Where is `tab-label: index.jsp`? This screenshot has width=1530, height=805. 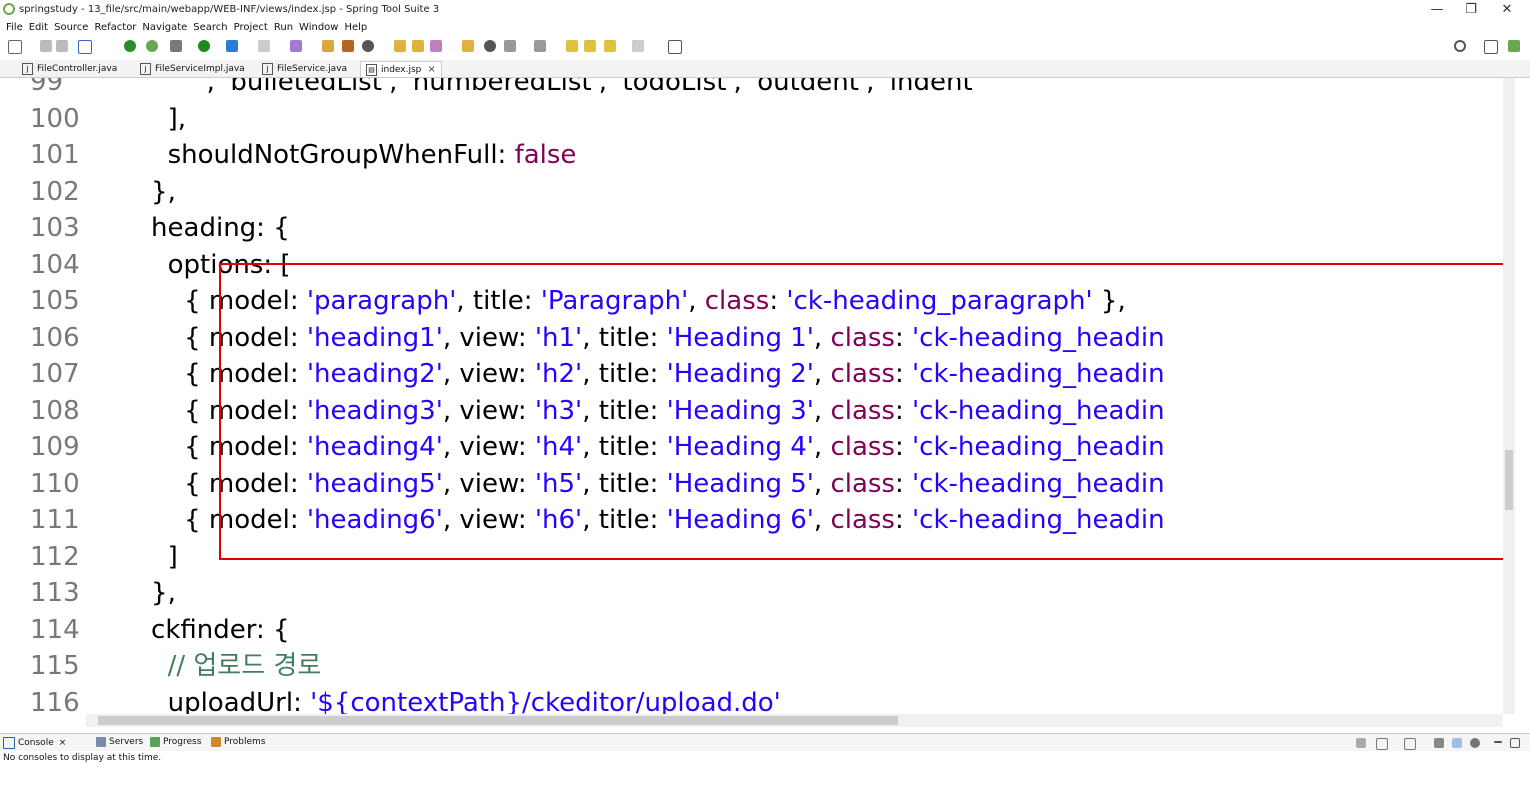
tab-label: index.jsp is located at coordinates (401, 69).